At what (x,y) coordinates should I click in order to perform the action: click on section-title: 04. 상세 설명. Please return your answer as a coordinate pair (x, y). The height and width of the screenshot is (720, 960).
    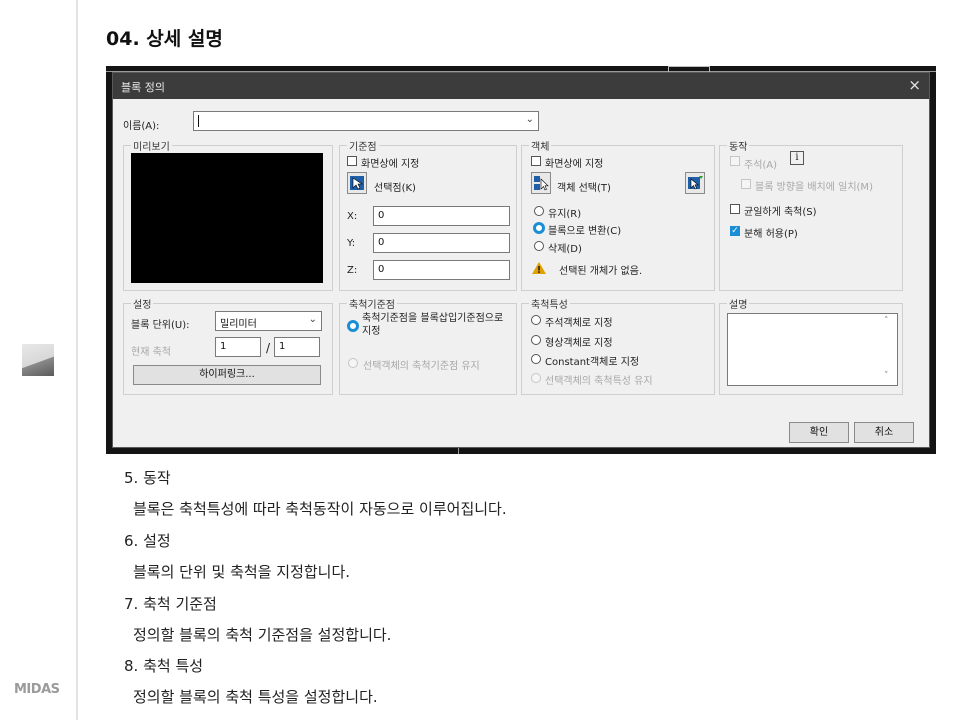
    Looking at the image, I should click on (164, 39).